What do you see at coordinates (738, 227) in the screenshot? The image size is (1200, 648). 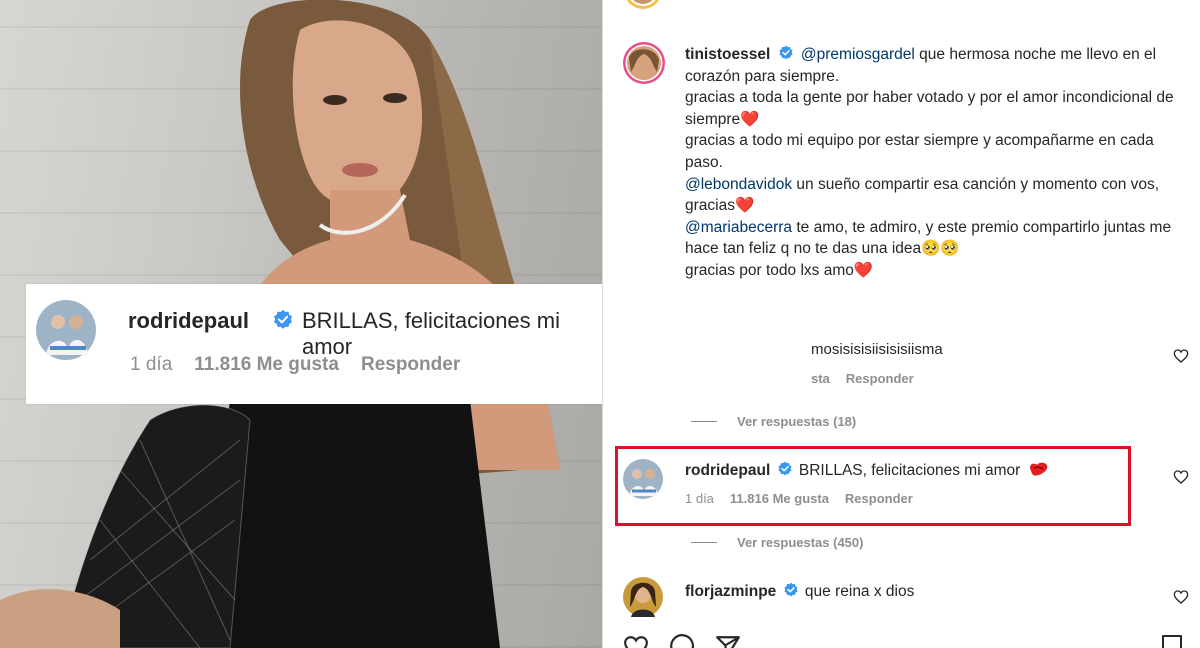 I see `caption-mention: @mariabecerra` at bounding box center [738, 227].